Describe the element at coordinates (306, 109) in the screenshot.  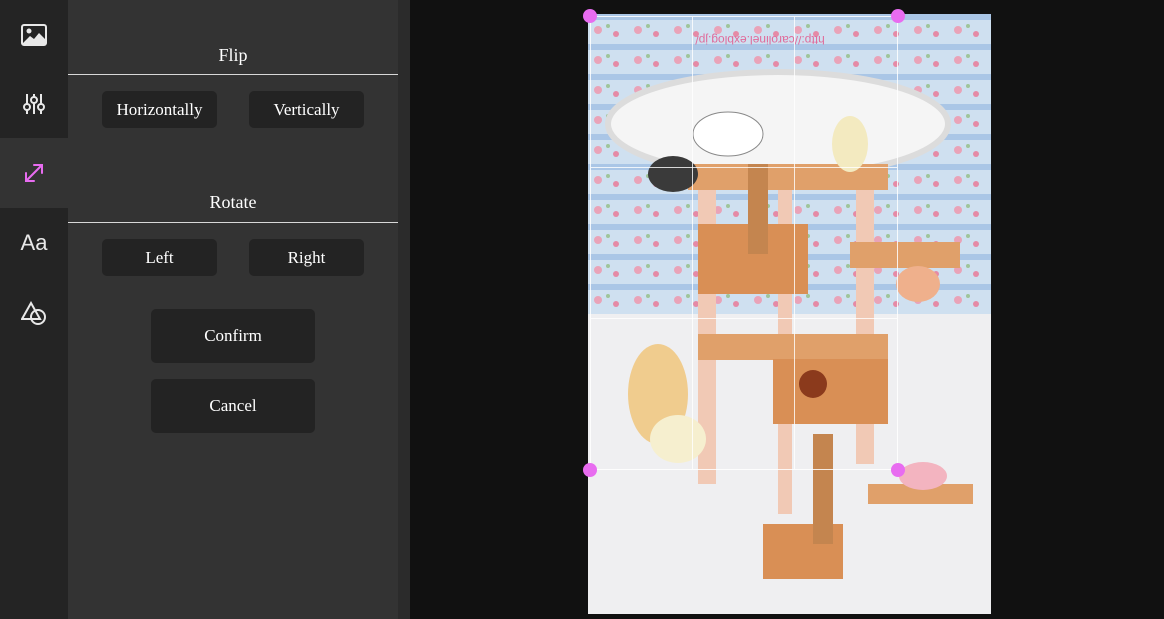
I see `flip-vertical-button: Vertically` at that location.